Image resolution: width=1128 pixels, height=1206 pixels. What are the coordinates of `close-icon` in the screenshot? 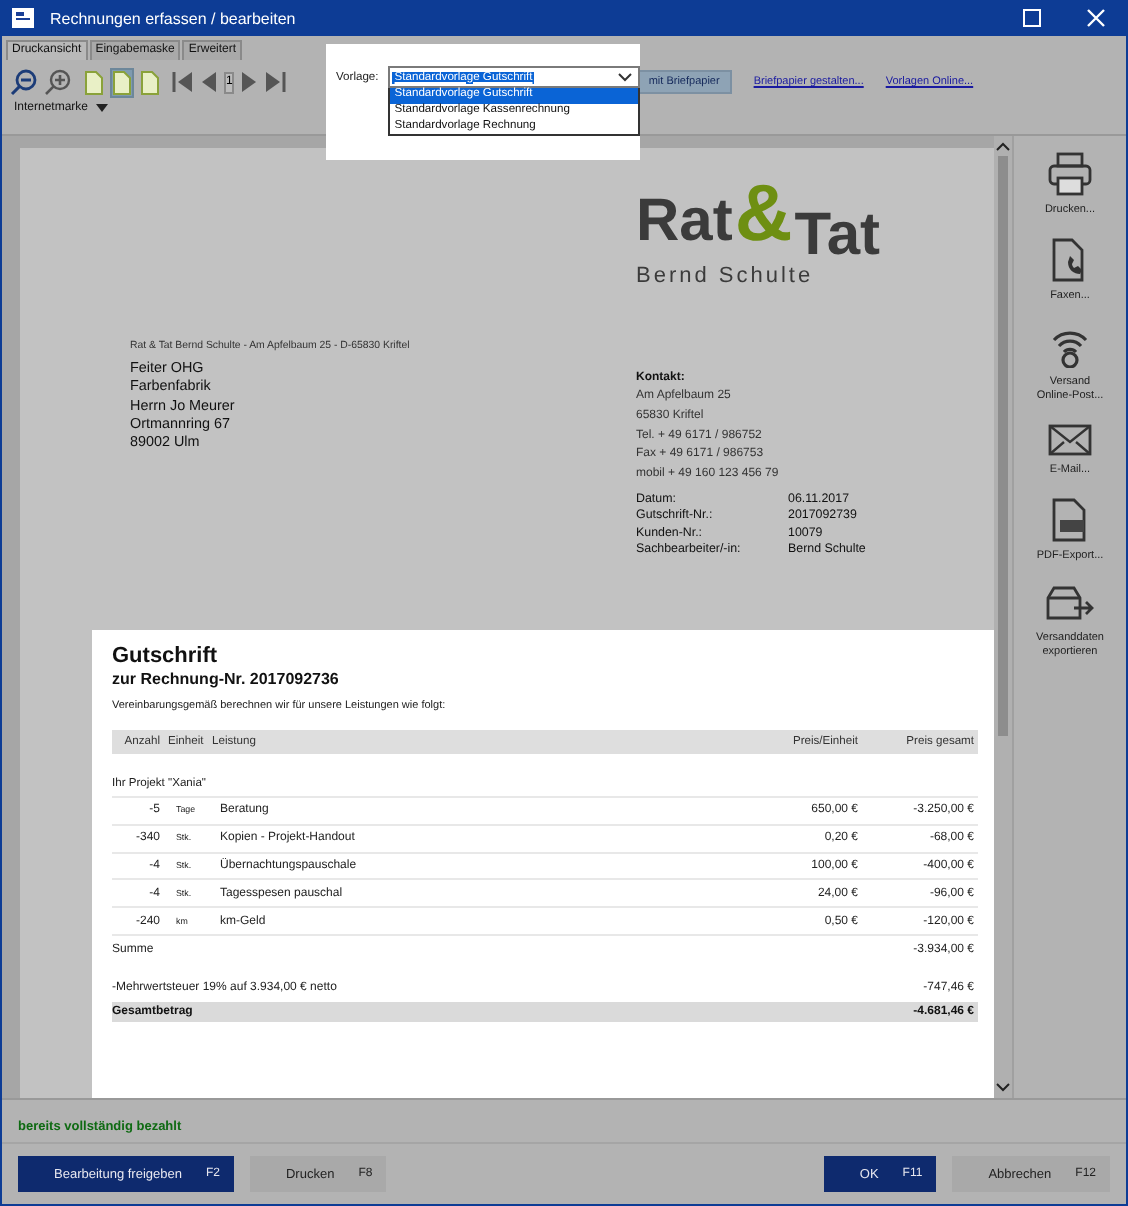 It's located at (1096, 18).